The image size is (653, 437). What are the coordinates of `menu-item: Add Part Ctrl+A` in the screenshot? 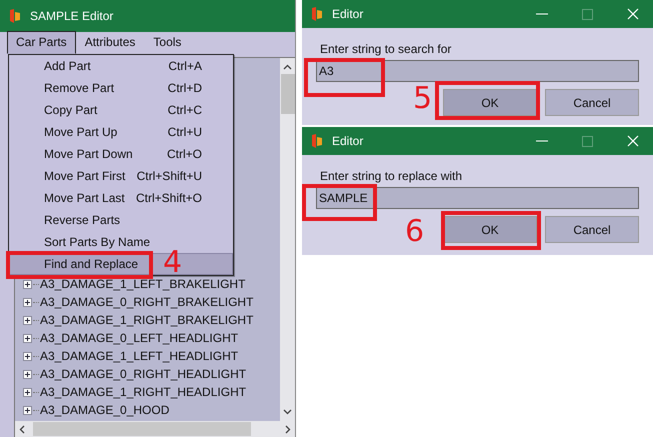 It's located at (121, 66).